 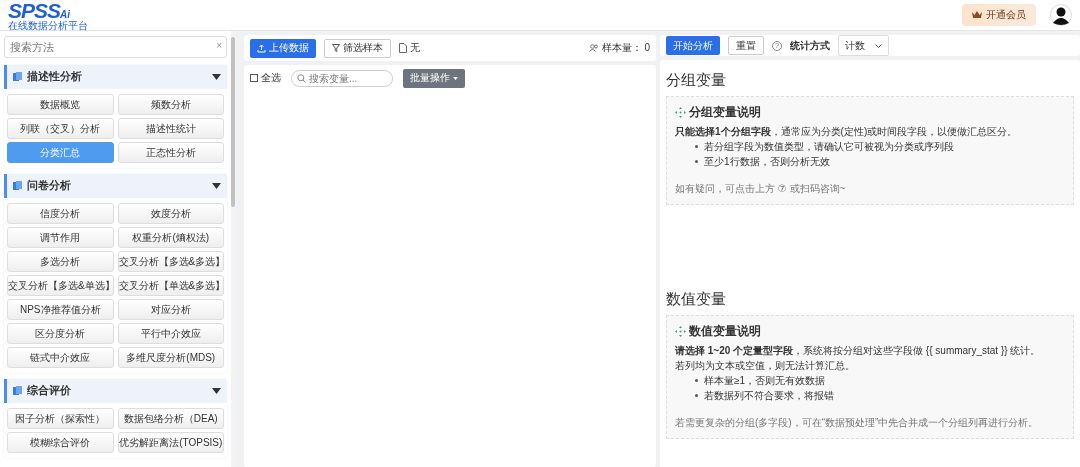 What do you see at coordinates (829, 147) in the screenshot?
I see `bullet-text: 若分组字段为数值类型，请确认它可被视为分类或序列段` at bounding box center [829, 147].